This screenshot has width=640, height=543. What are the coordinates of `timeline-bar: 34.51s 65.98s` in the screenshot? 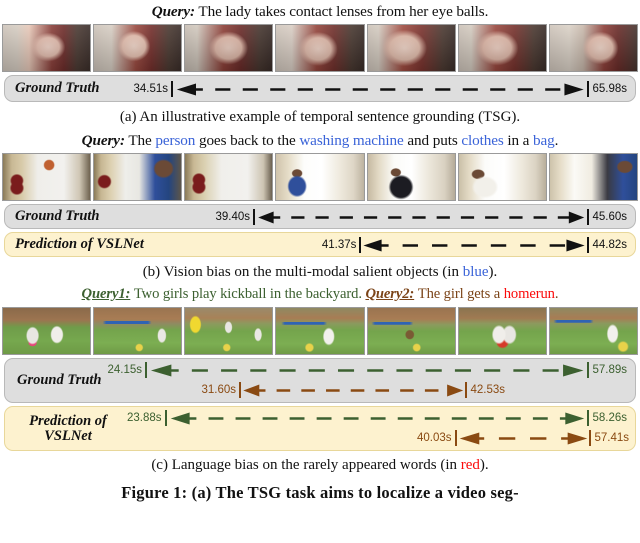 It's located at (380, 89).